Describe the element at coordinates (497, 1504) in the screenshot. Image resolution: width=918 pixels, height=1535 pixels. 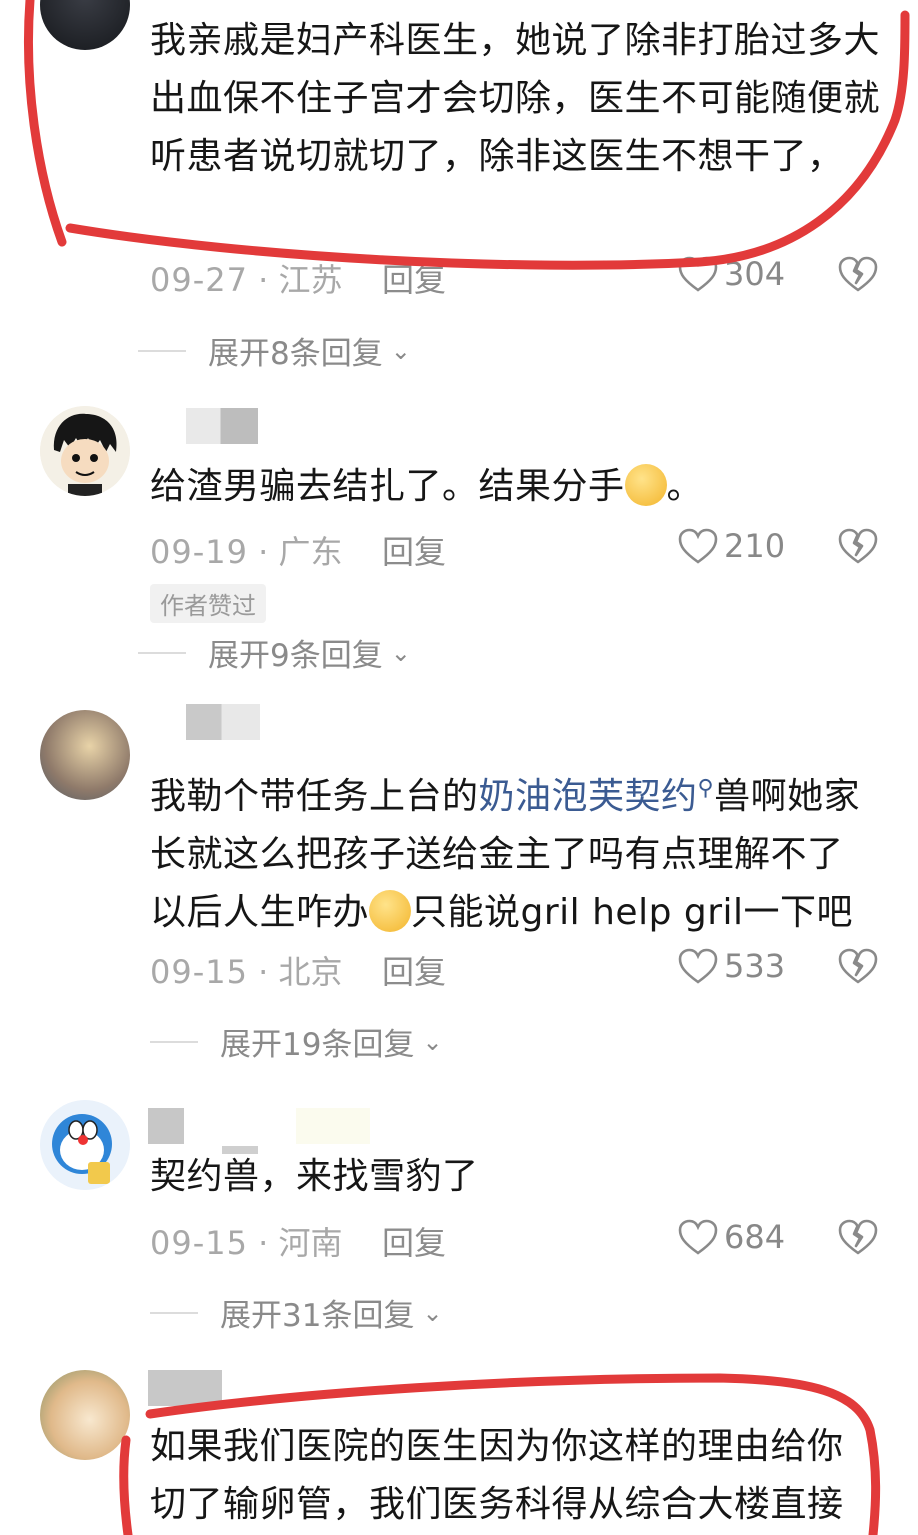
I see `comment-line: 切了输卵管，我们医务科得从综合大楼直接` at that location.